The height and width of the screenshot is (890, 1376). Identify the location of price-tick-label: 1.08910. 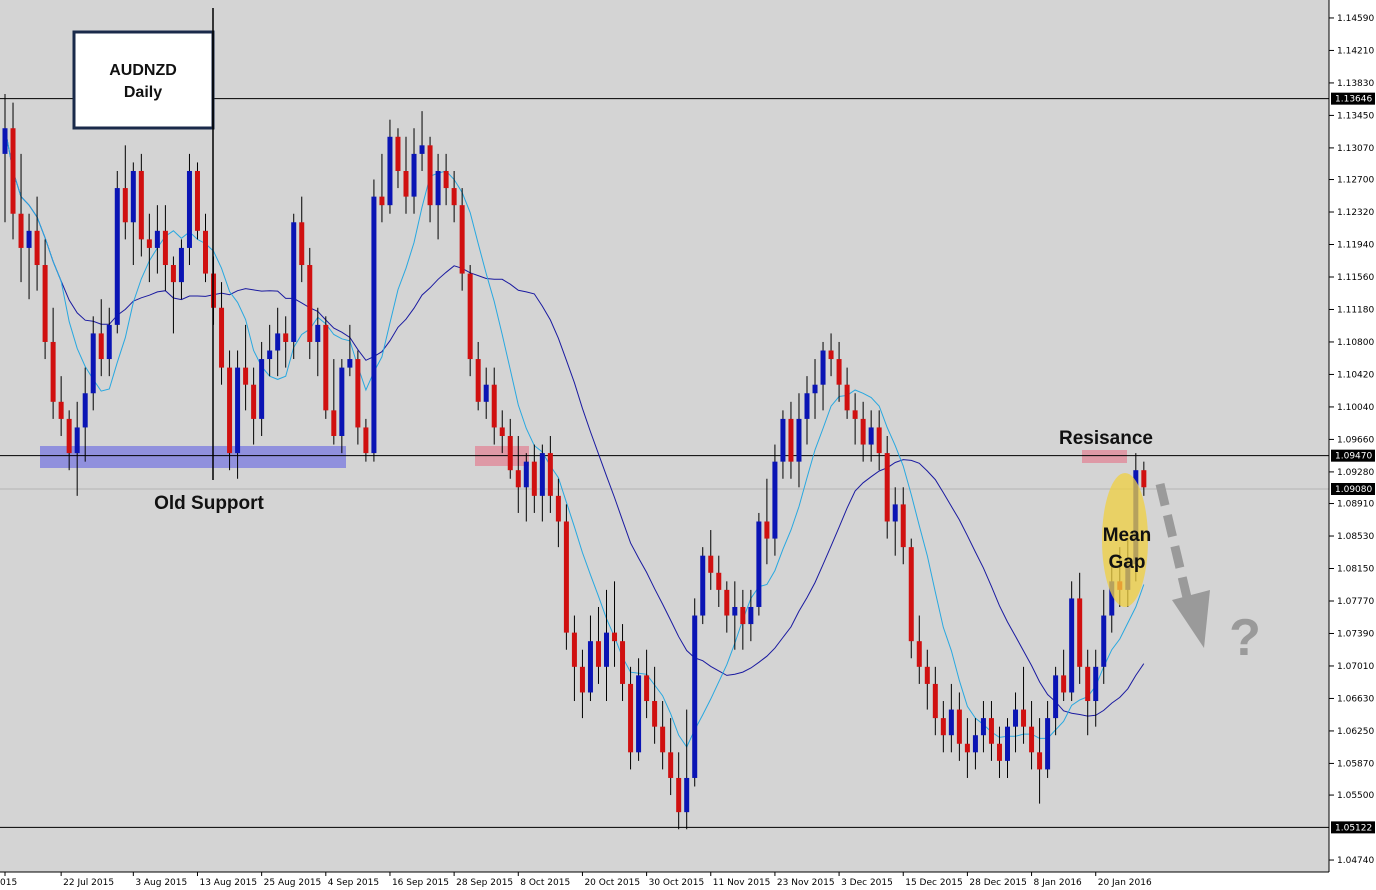
(1355, 505).